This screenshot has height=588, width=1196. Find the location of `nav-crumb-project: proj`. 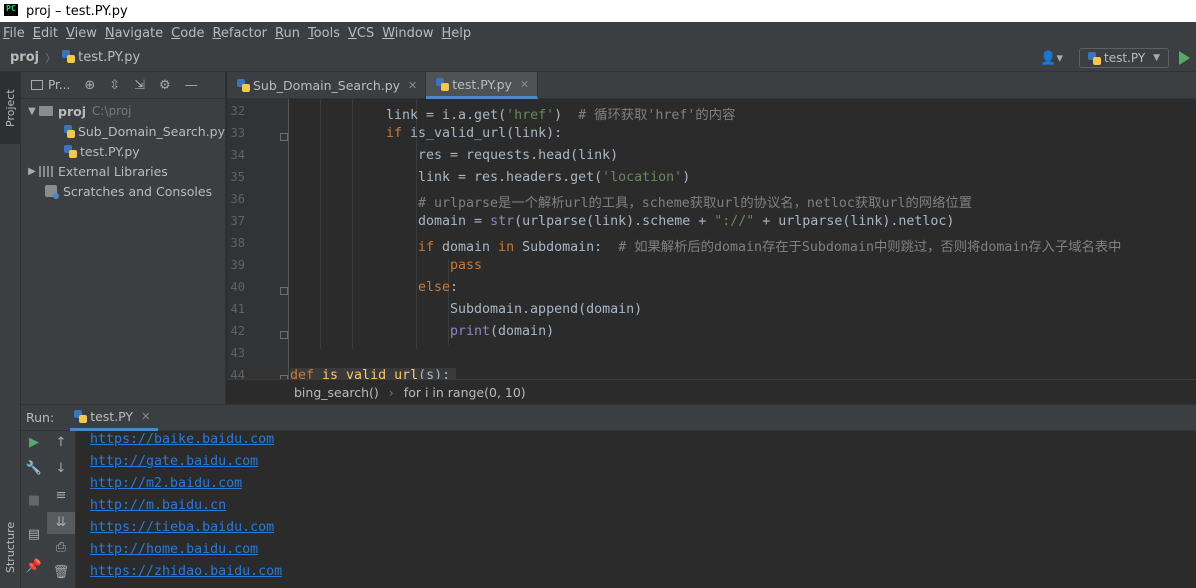

nav-crumb-project: proj is located at coordinates (24, 57).